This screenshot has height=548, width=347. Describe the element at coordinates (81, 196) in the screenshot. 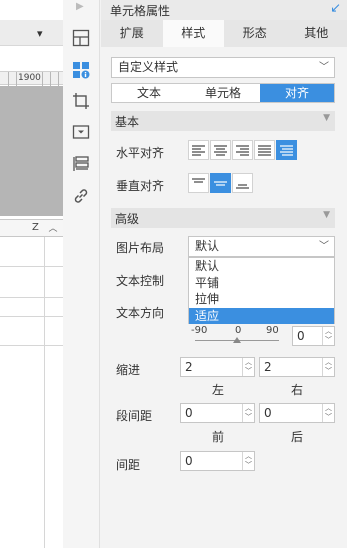

I see `link-icon` at that location.